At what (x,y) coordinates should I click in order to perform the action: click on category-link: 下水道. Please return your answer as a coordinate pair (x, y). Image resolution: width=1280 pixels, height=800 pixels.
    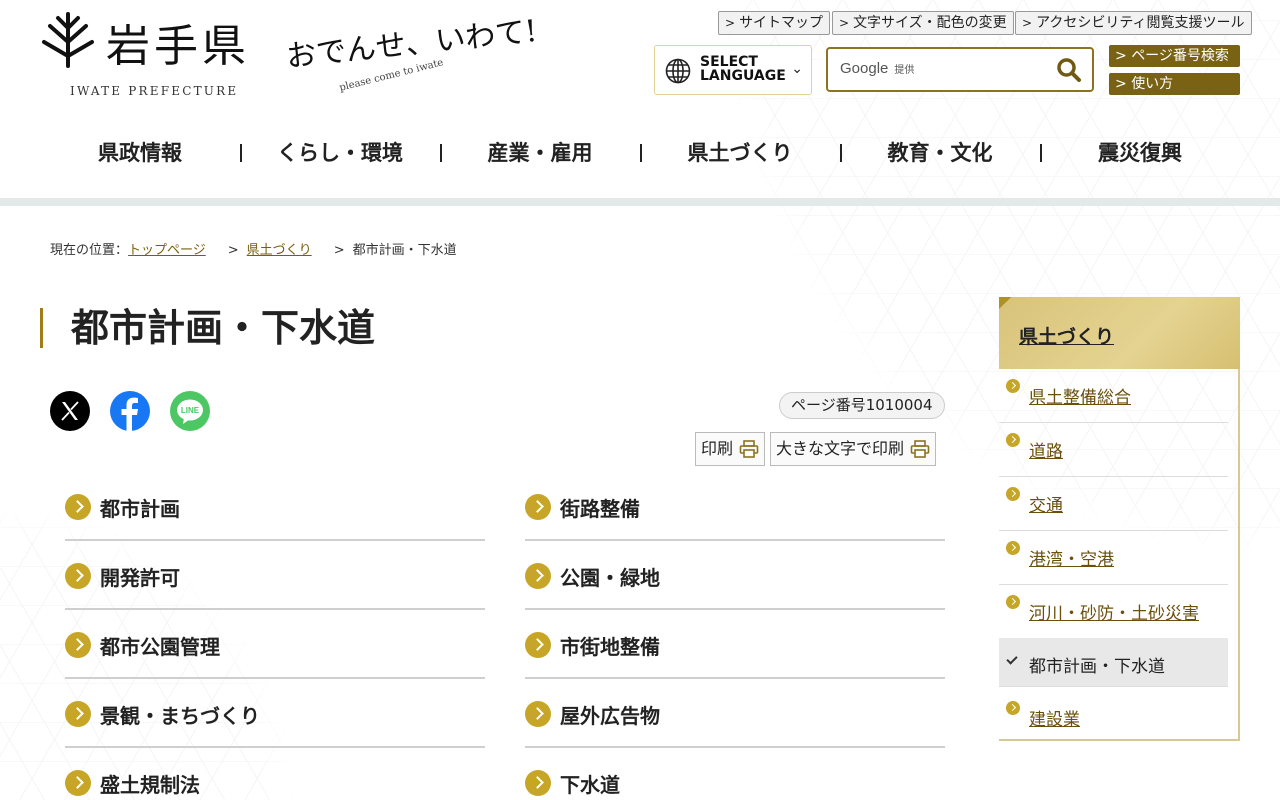
    Looking at the image, I should click on (735, 774).